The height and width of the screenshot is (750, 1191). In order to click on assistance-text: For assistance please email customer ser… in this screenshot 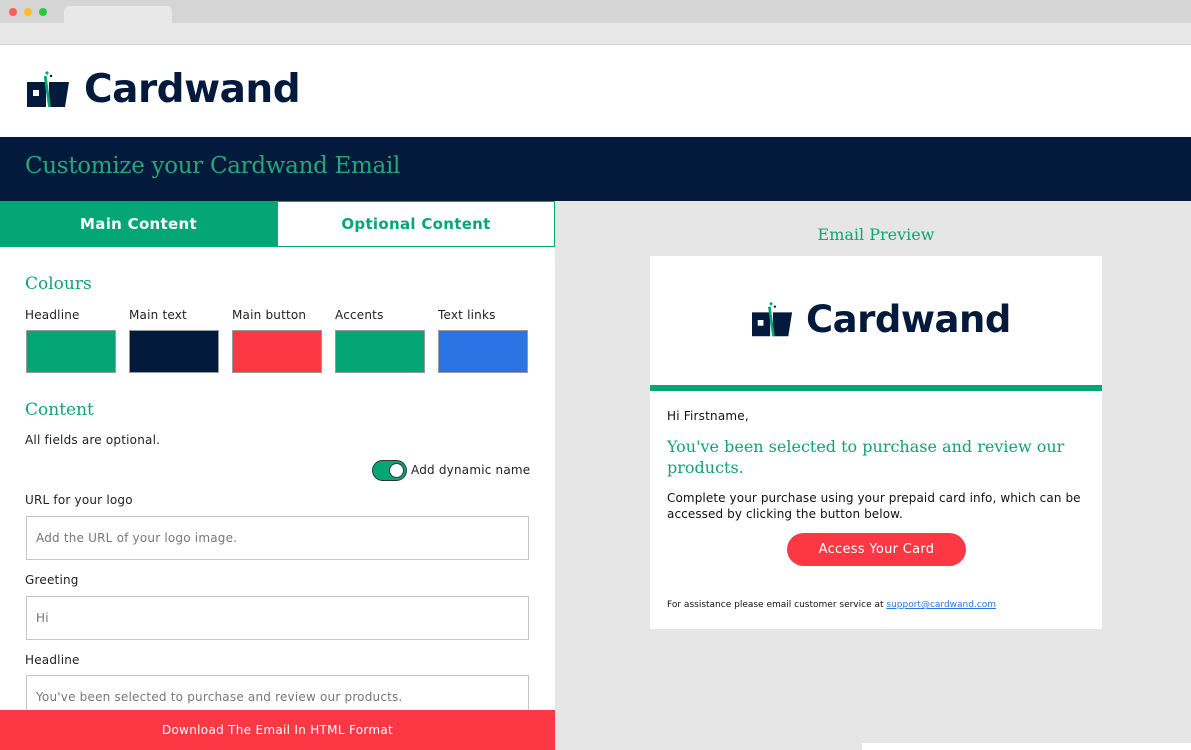, I will do `click(831, 605)`.